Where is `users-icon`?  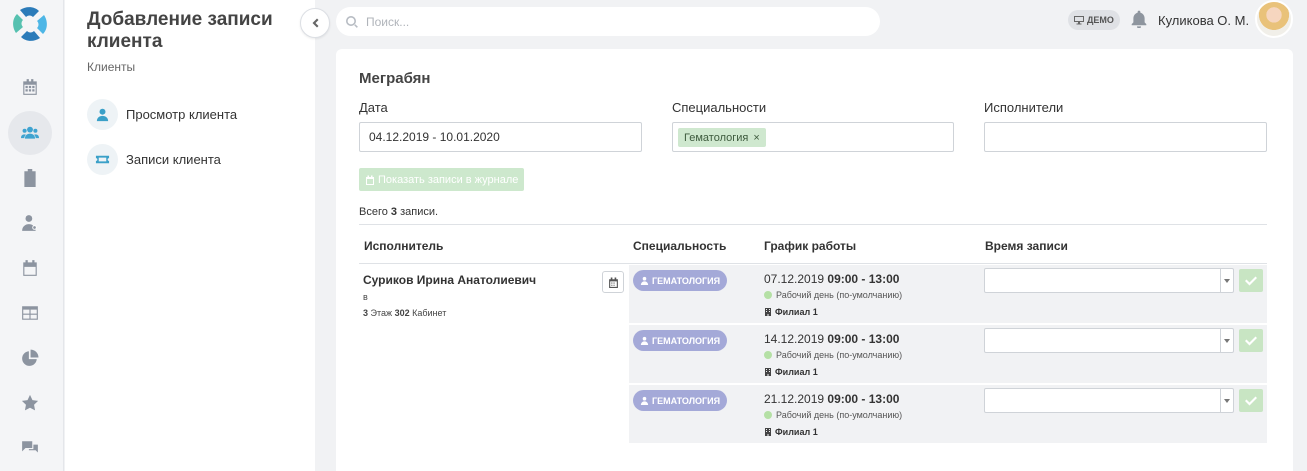 users-icon is located at coordinates (30, 132).